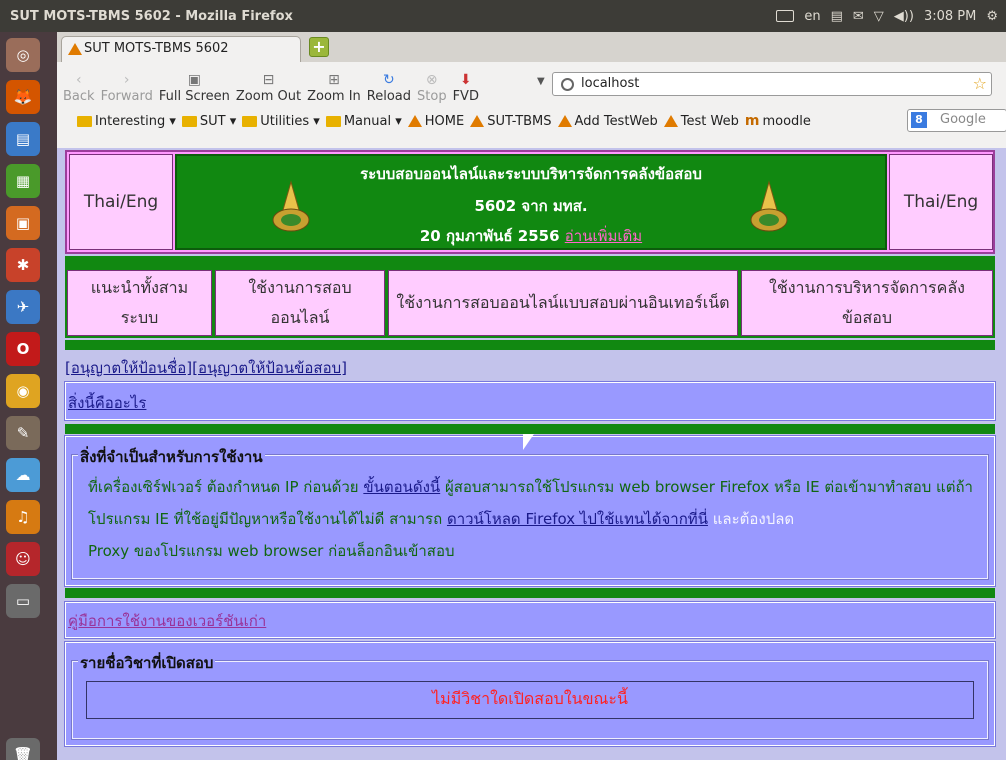 Image resolution: width=1006 pixels, height=760 pixels. Describe the element at coordinates (23, 265) in the screenshot. I see `tools-icon: ✱` at that location.